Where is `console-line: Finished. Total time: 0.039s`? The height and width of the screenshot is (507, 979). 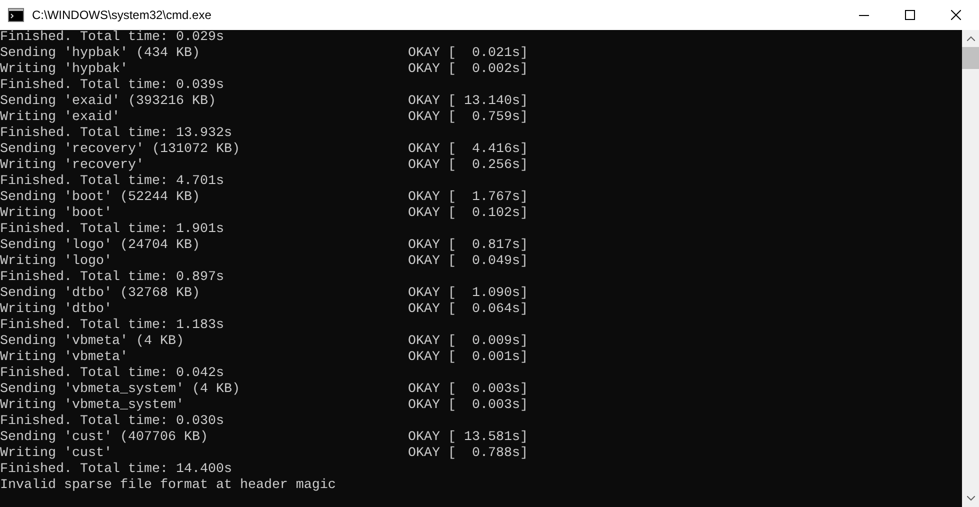 console-line: Finished. Total time: 0.039s is located at coordinates (112, 86).